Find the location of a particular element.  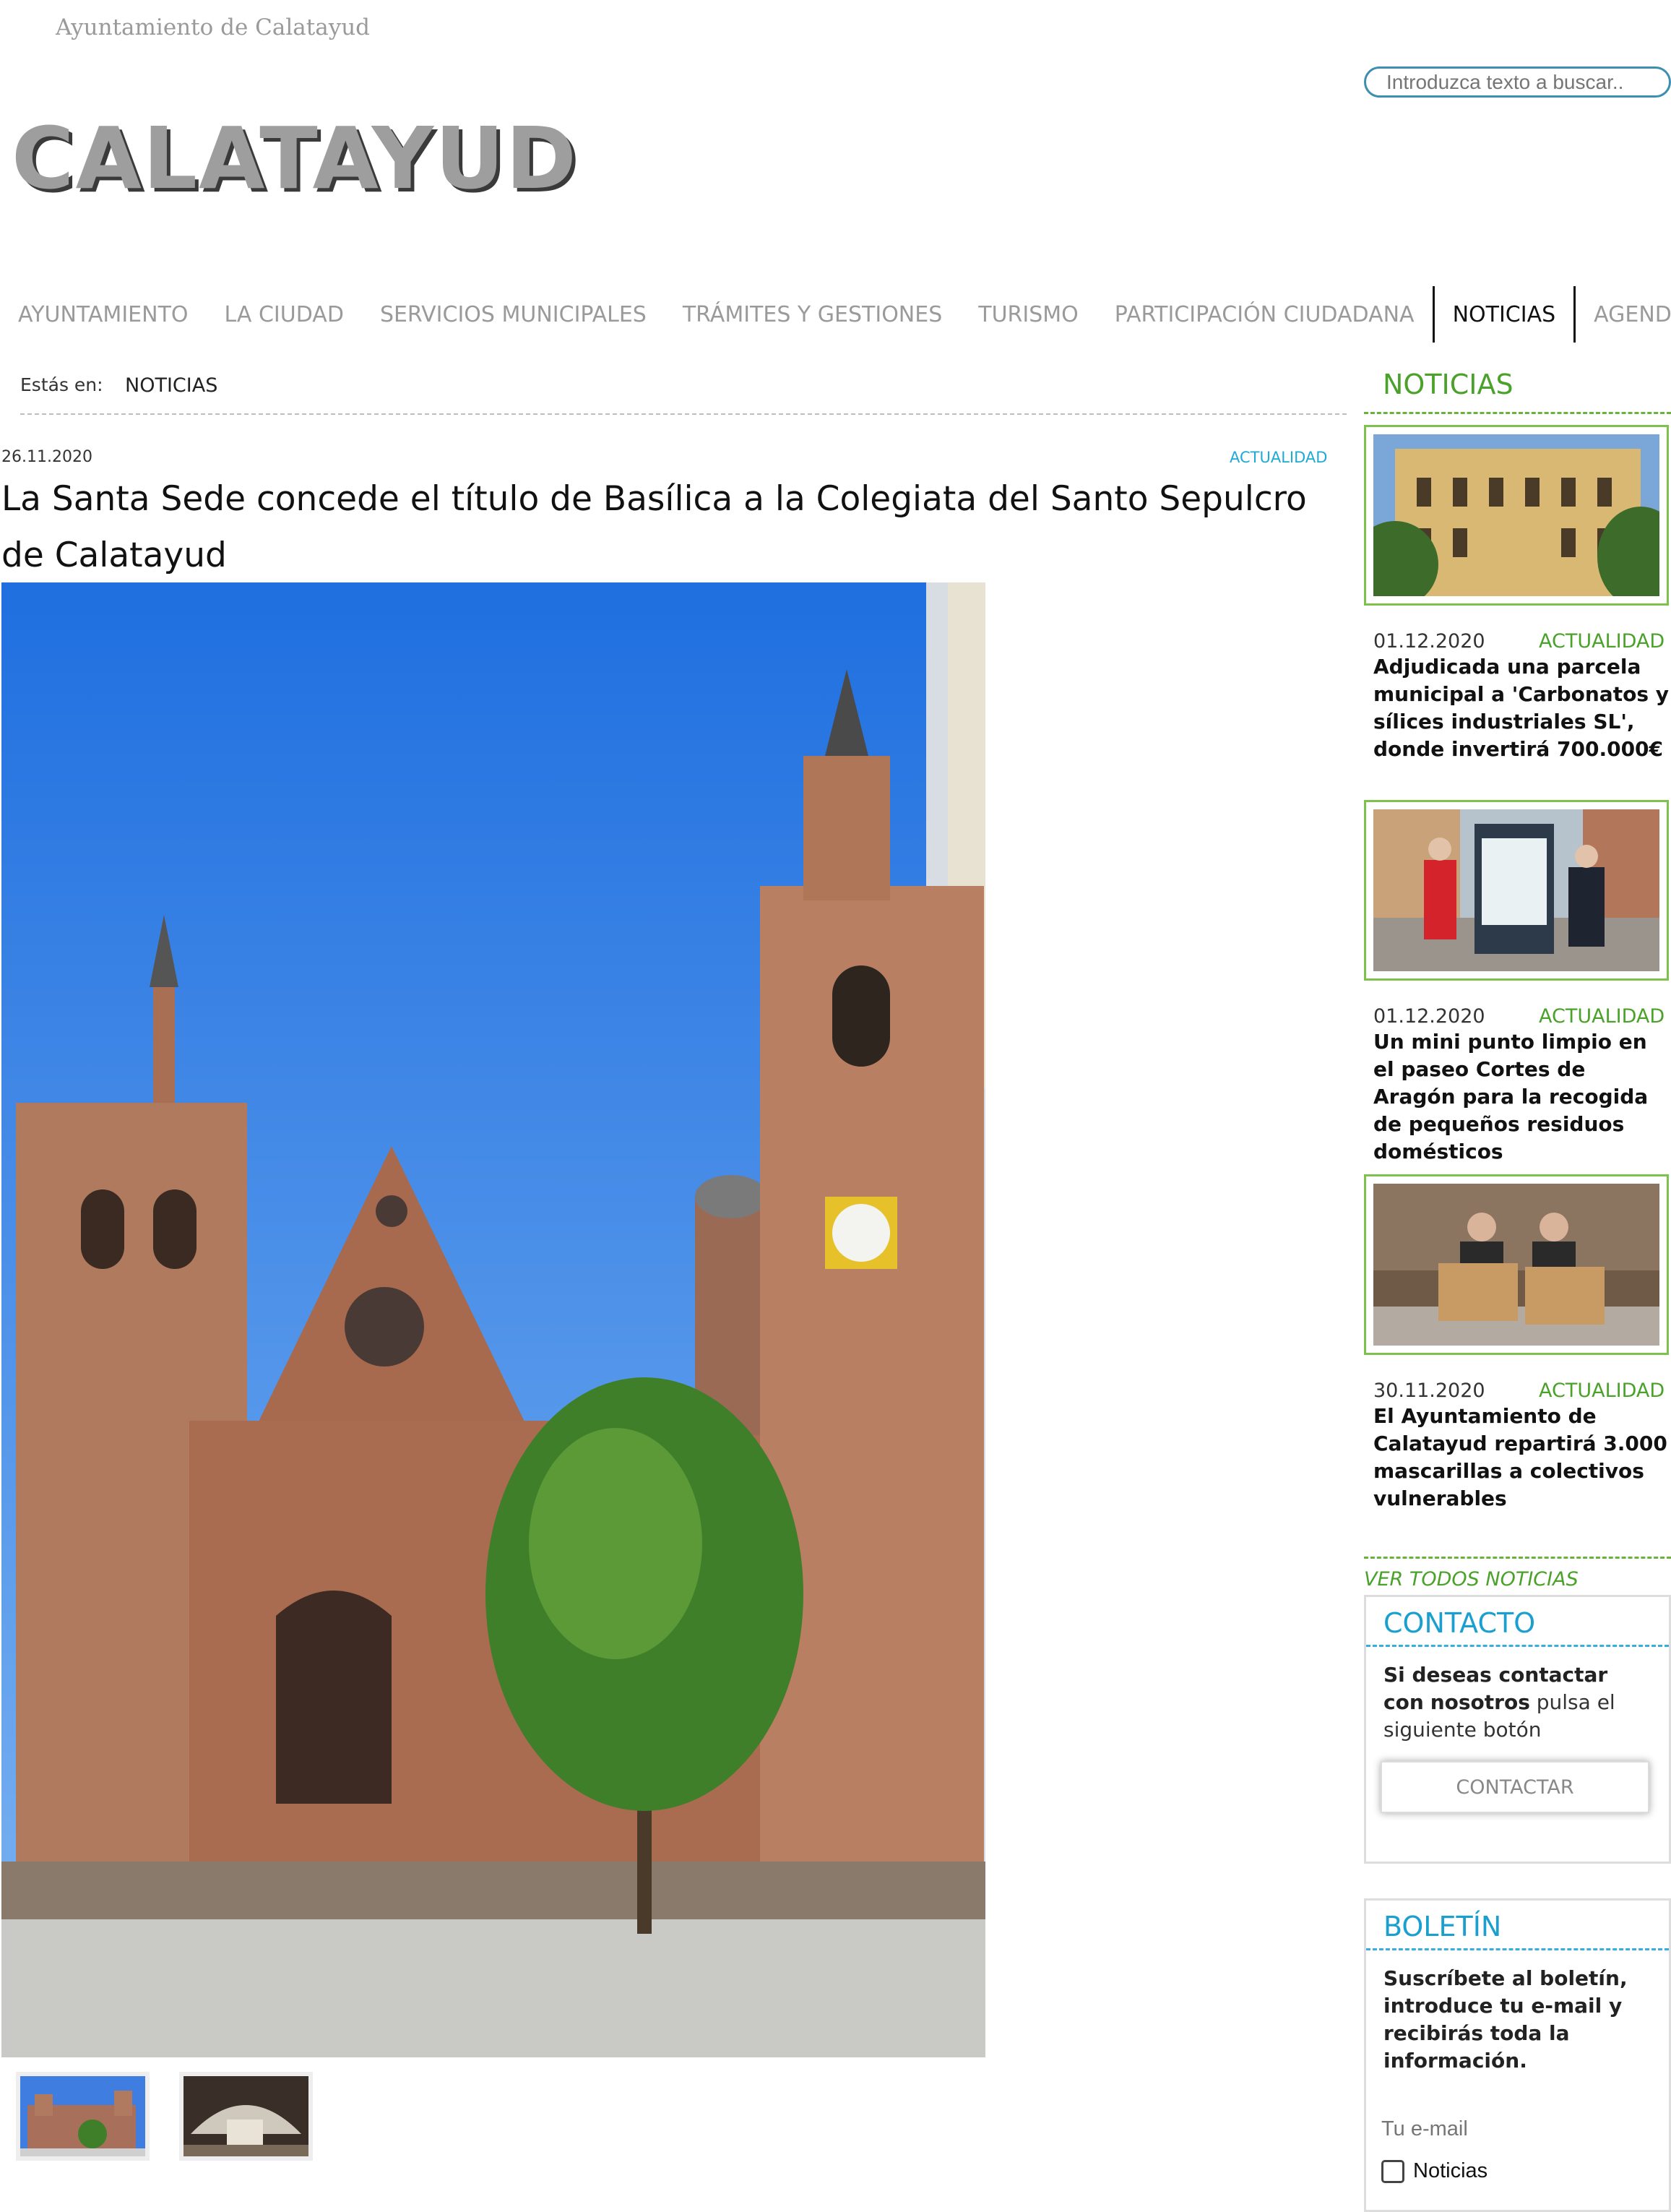

article-category: ACTUALIDAD is located at coordinates (1278, 457).